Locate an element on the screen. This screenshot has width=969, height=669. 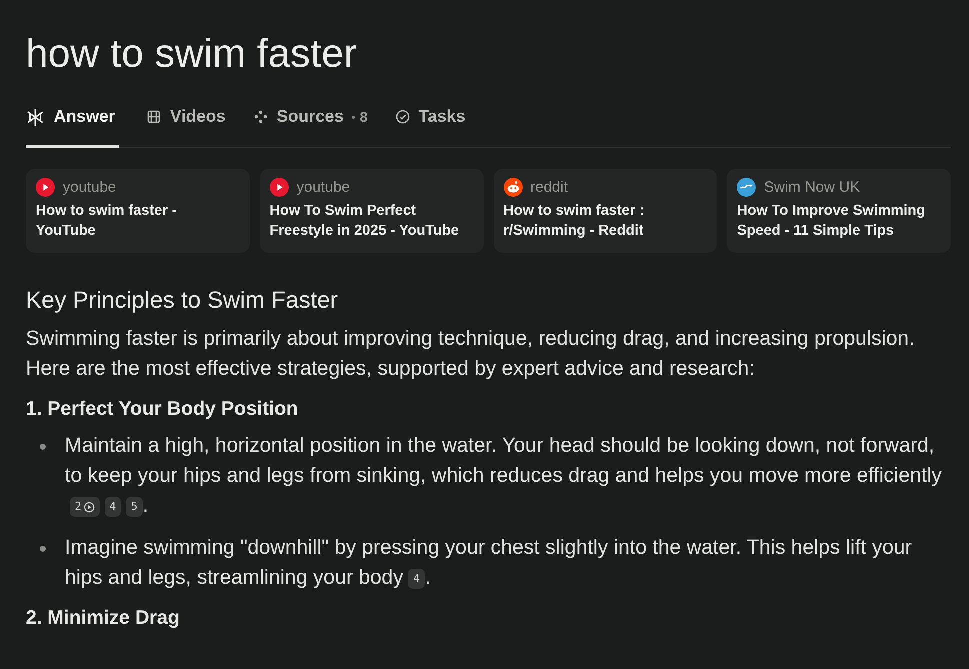
source-card: reddit How to swim faster : r/Swimming - Reddit is located at coordinates (606, 211).